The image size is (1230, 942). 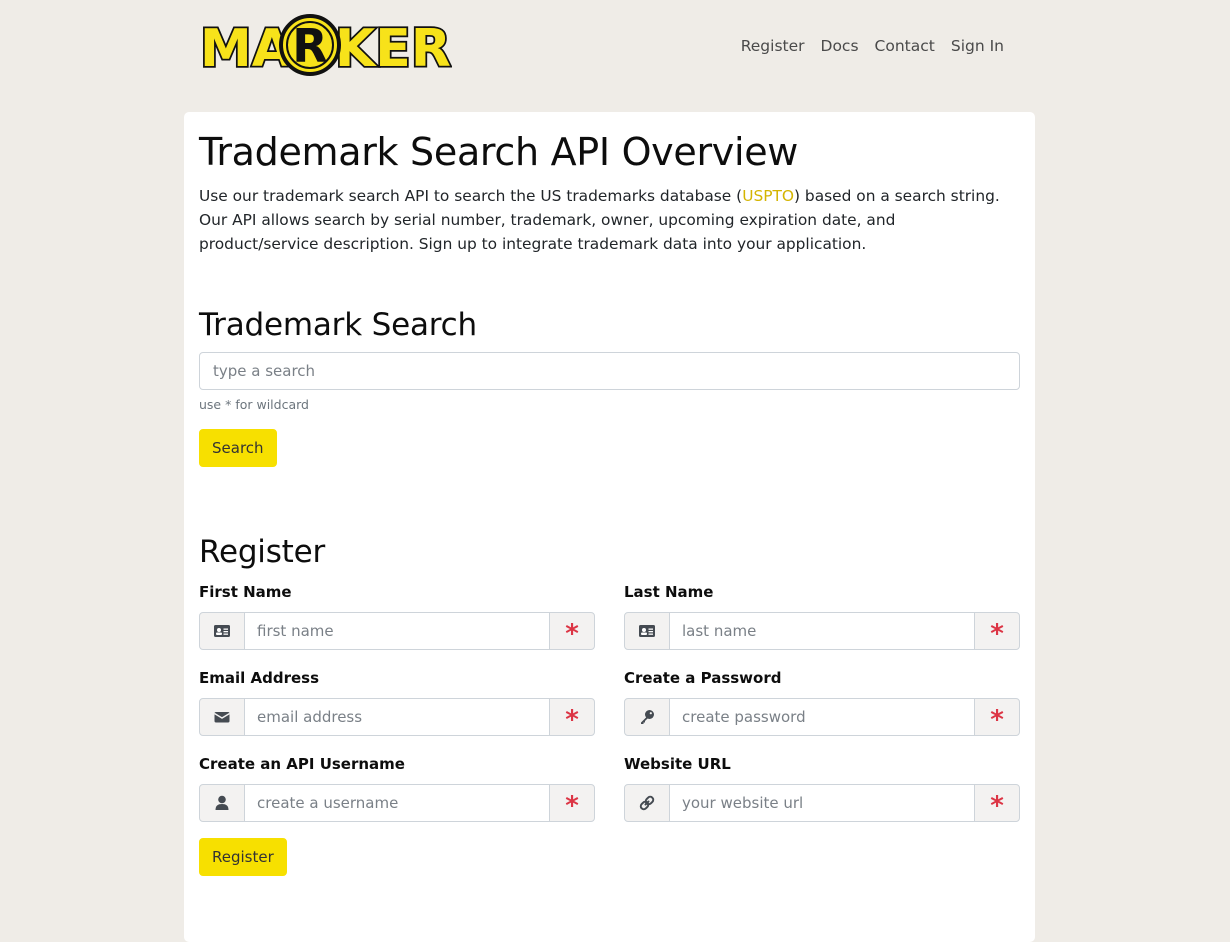 I want to click on link-icon, so click(x=647, y=803).